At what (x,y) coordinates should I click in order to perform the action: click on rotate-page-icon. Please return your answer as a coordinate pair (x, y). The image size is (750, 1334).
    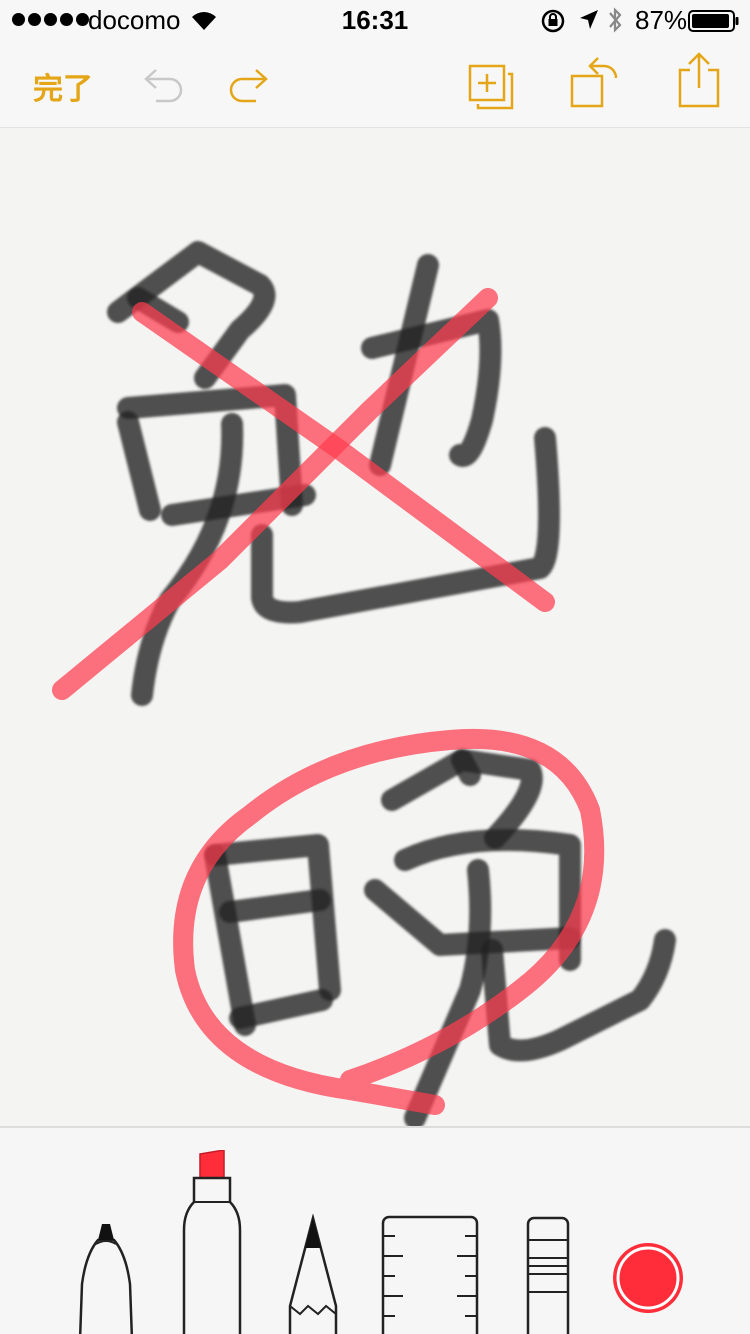
    Looking at the image, I should click on (596, 83).